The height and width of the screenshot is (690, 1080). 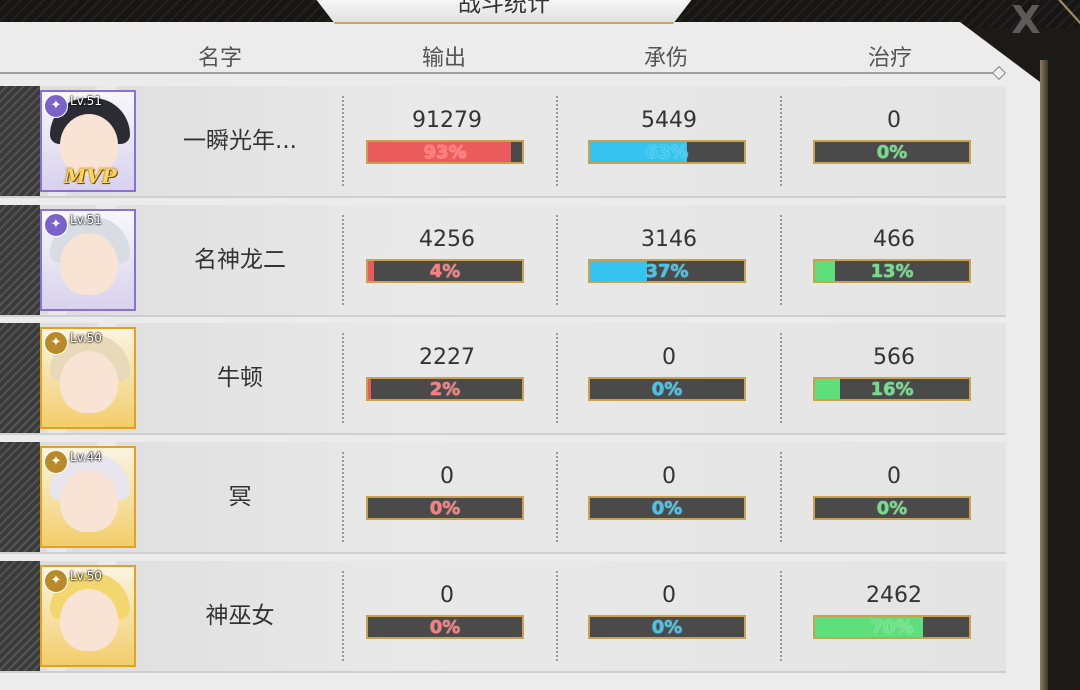 I want to click on damage-taken-stat: 3146 37%, so click(x=669, y=260).